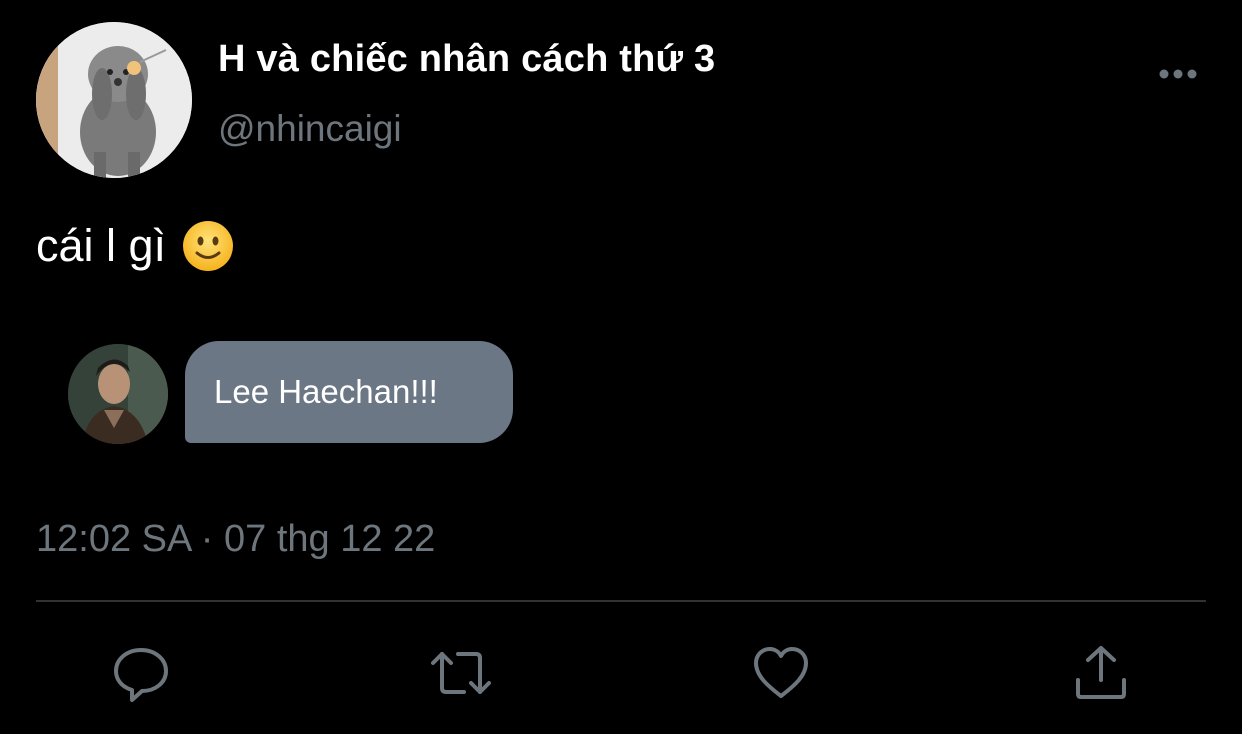 The width and height of the screenshot is (1242, 734). I want to click on profile-avatar, so click(114, 100).